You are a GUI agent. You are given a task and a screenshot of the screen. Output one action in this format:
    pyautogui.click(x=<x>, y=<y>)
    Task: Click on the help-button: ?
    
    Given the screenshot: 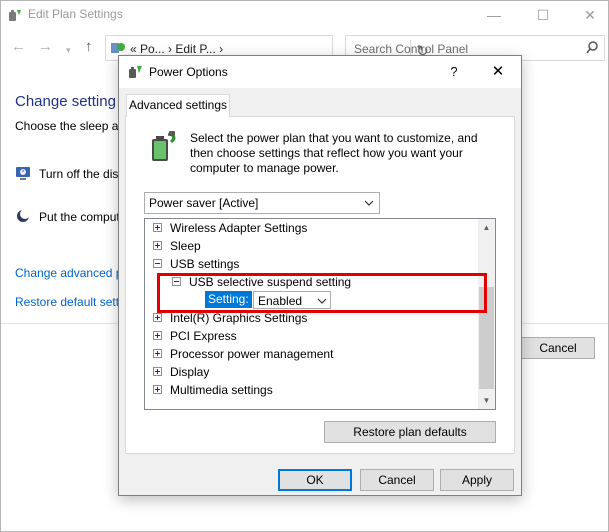 What is the action you would take?
    pyautogui.click(x=454, y=72)
    